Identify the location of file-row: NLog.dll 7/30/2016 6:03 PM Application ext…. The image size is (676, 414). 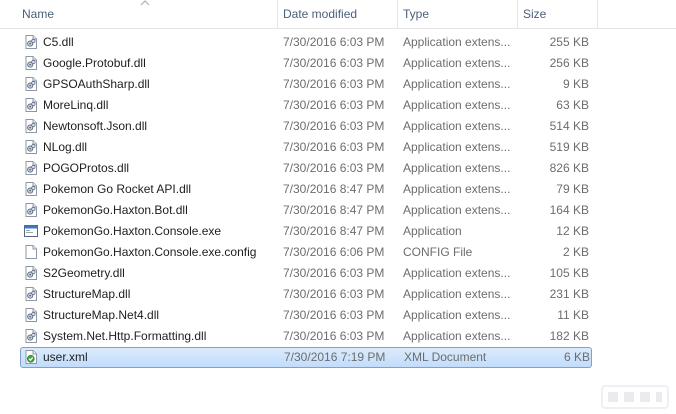
(306, 147).